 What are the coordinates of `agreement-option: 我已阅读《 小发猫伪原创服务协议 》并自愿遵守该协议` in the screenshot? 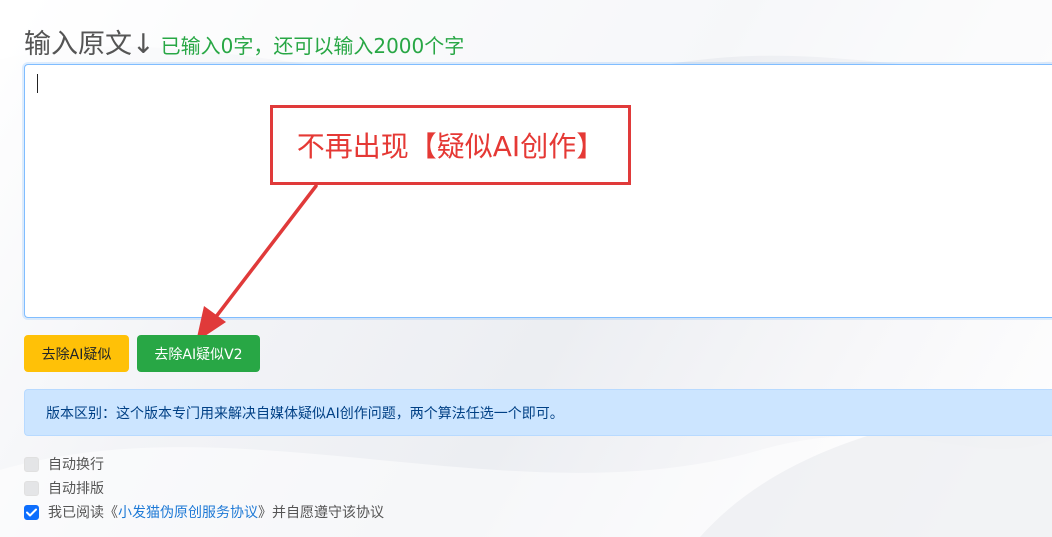 It's located at (204, 512).